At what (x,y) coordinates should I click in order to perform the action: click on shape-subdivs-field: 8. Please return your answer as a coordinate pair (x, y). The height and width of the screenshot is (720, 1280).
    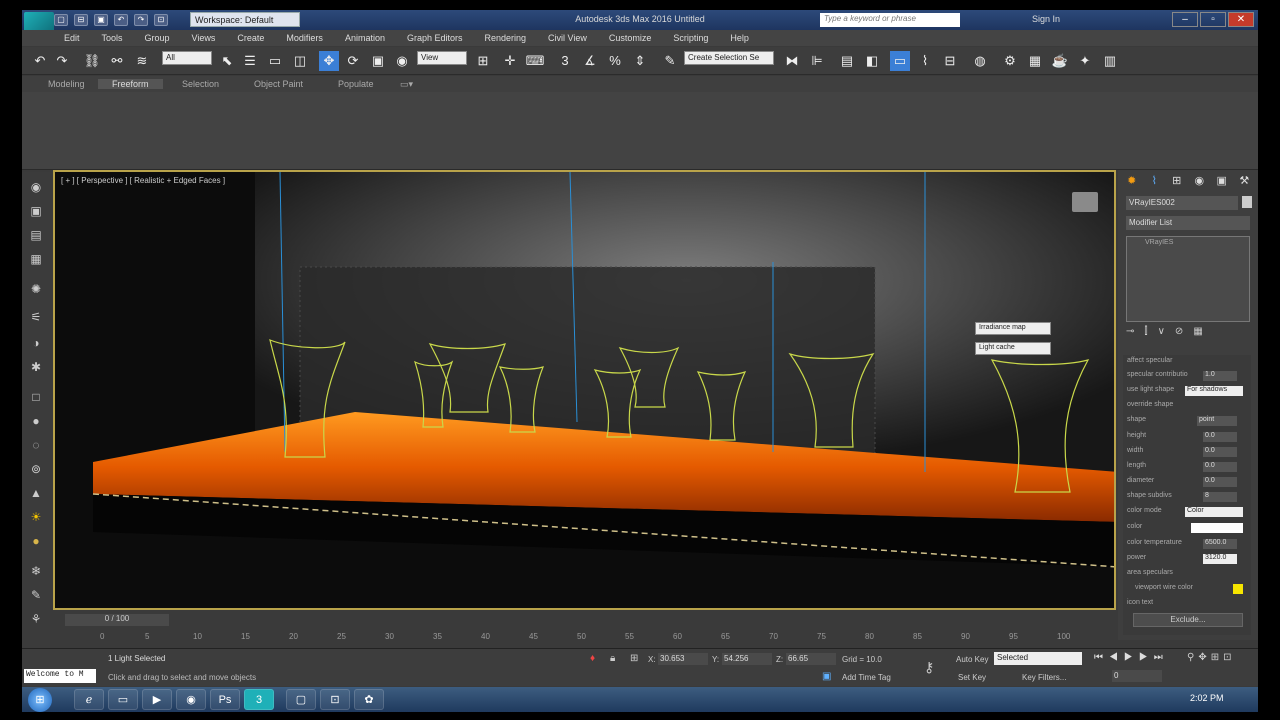
    Looking at the image, I should click on (1220, 497).